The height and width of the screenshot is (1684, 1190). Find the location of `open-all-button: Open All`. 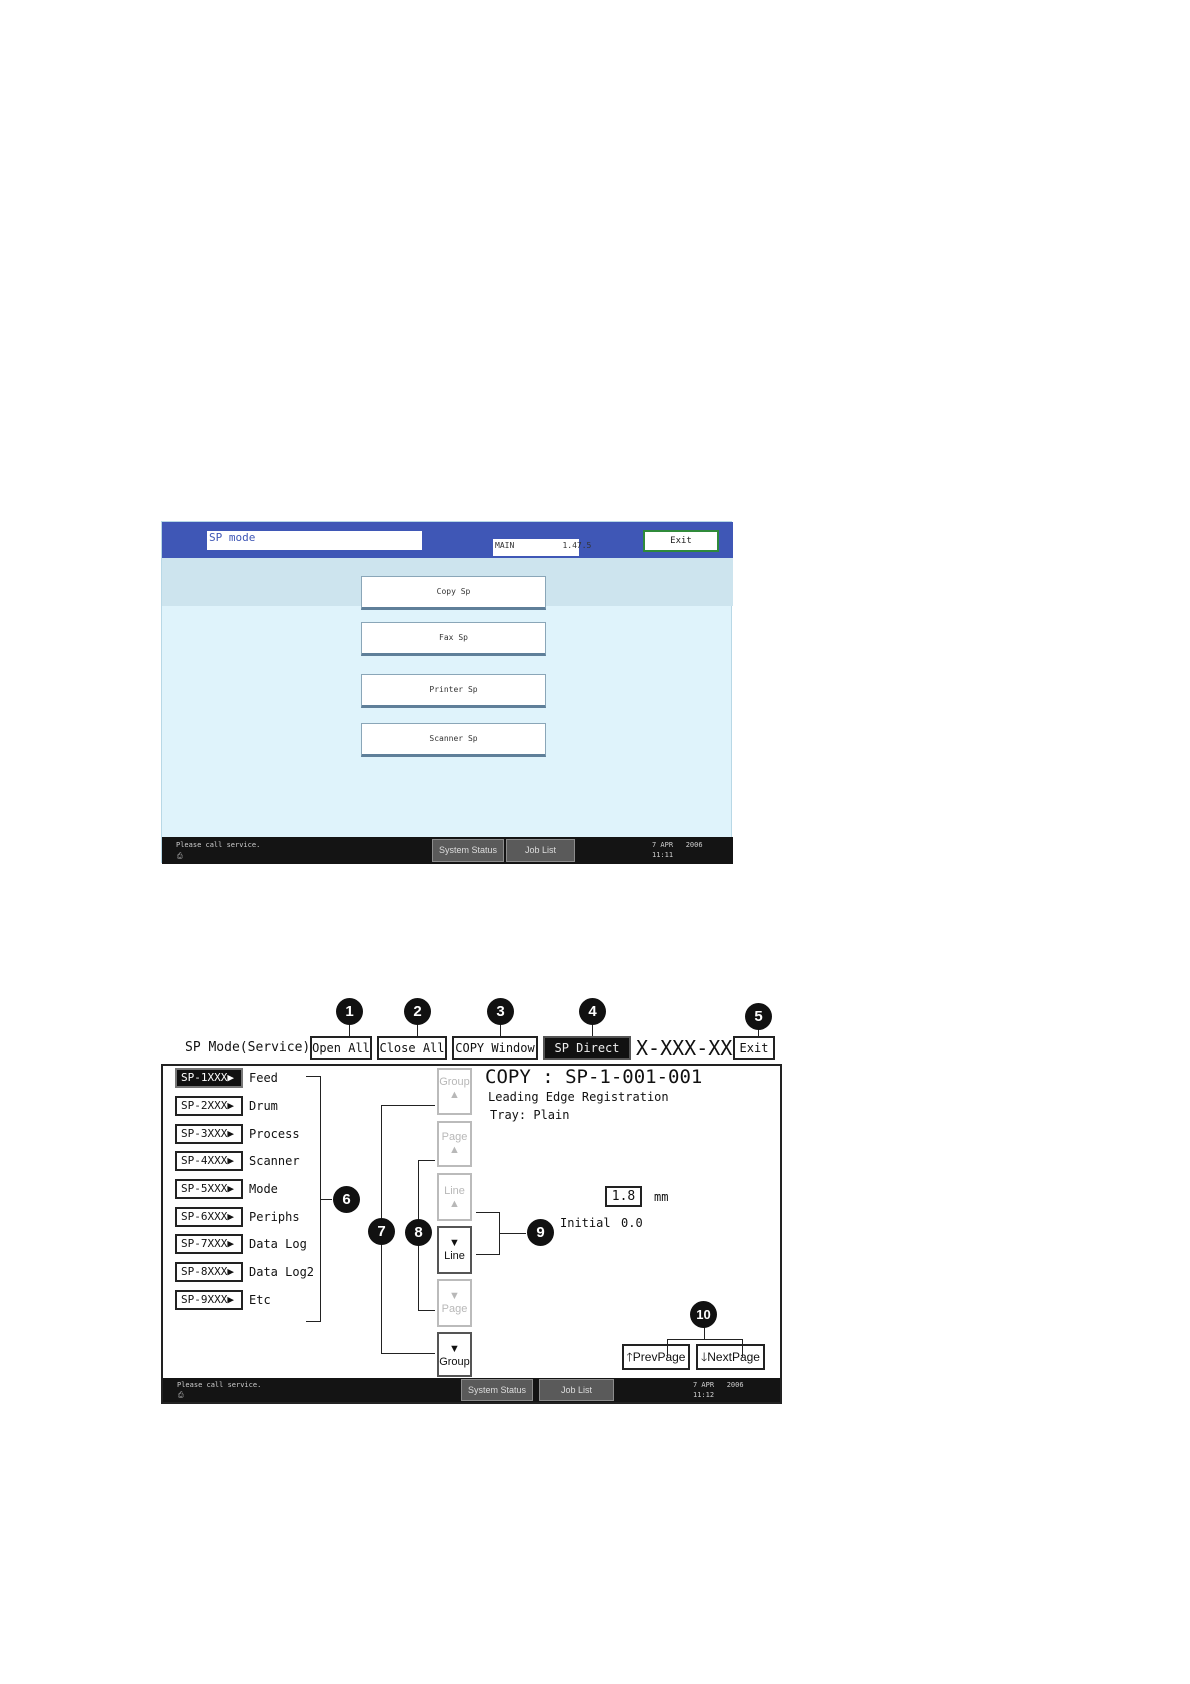

open-all-button: Open All is located at coordinates (341, 1048).